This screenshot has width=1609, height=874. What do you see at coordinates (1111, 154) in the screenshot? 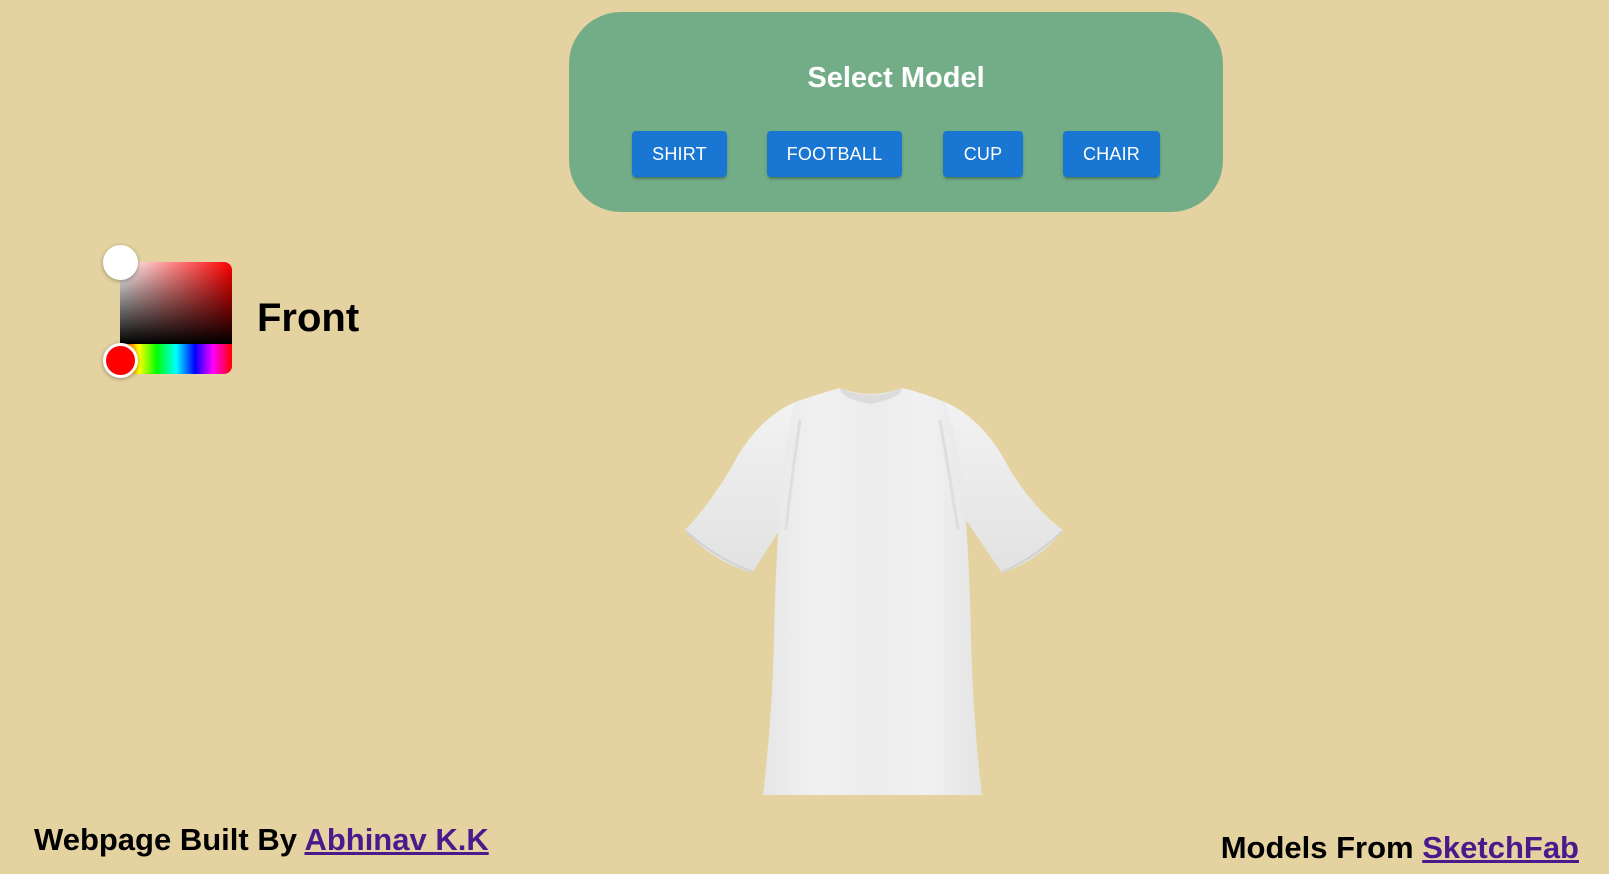
I see `chair-button: CHAIR` at bounding box center [1111, 154].